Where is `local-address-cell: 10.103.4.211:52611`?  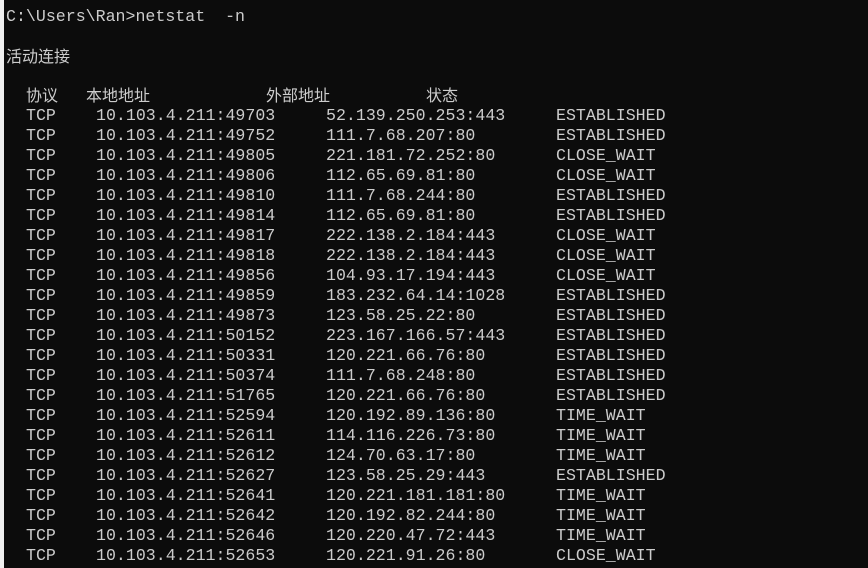 local-address-cell: 10.103.4.211:52611 is located at coordinates (186, 435).